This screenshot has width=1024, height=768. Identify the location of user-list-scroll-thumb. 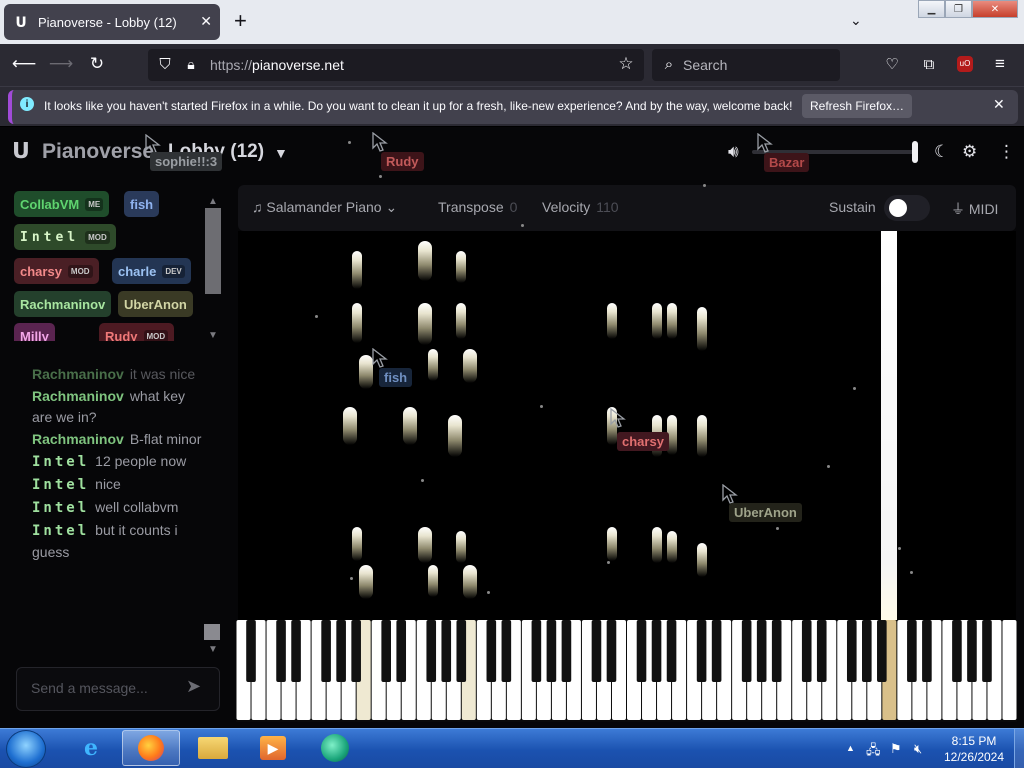
(213, 251).